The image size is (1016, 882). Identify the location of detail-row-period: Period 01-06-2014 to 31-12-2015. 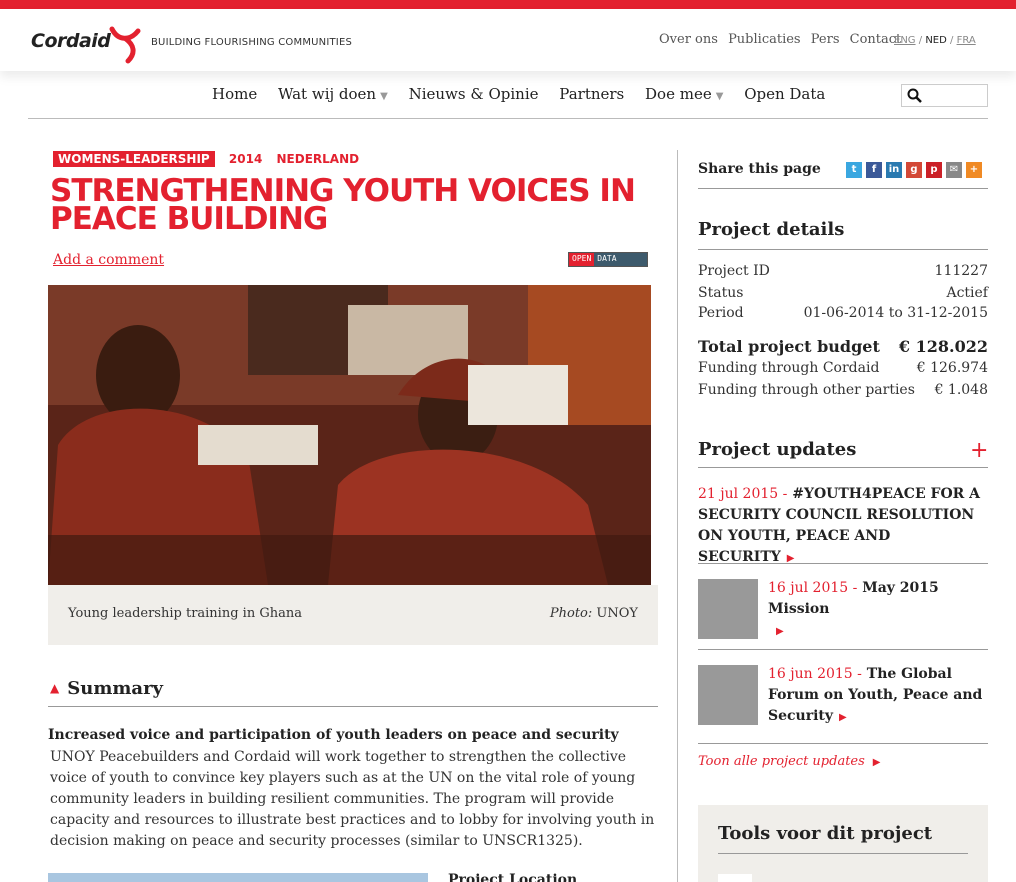
(843, 313).